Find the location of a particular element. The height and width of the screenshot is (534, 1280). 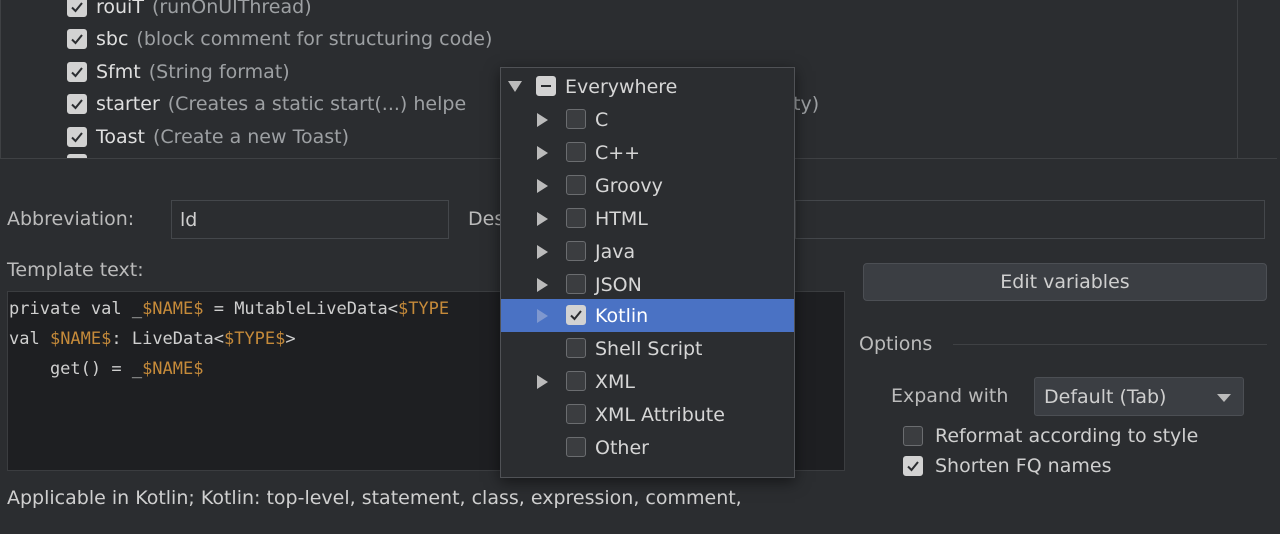

context-item-label: Shell Script is located at coordinates (649, 348).